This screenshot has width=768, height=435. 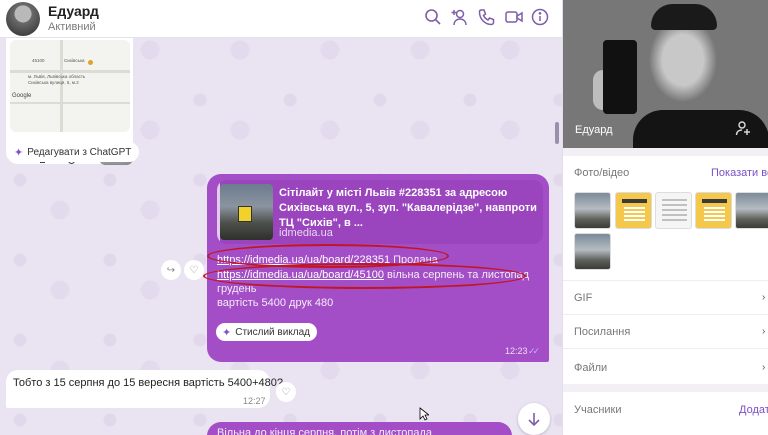 What do you see at coordinates (665, 75) in the screenshot?
I see `profile-photo: Едуард` at bounding box center [665, 75].